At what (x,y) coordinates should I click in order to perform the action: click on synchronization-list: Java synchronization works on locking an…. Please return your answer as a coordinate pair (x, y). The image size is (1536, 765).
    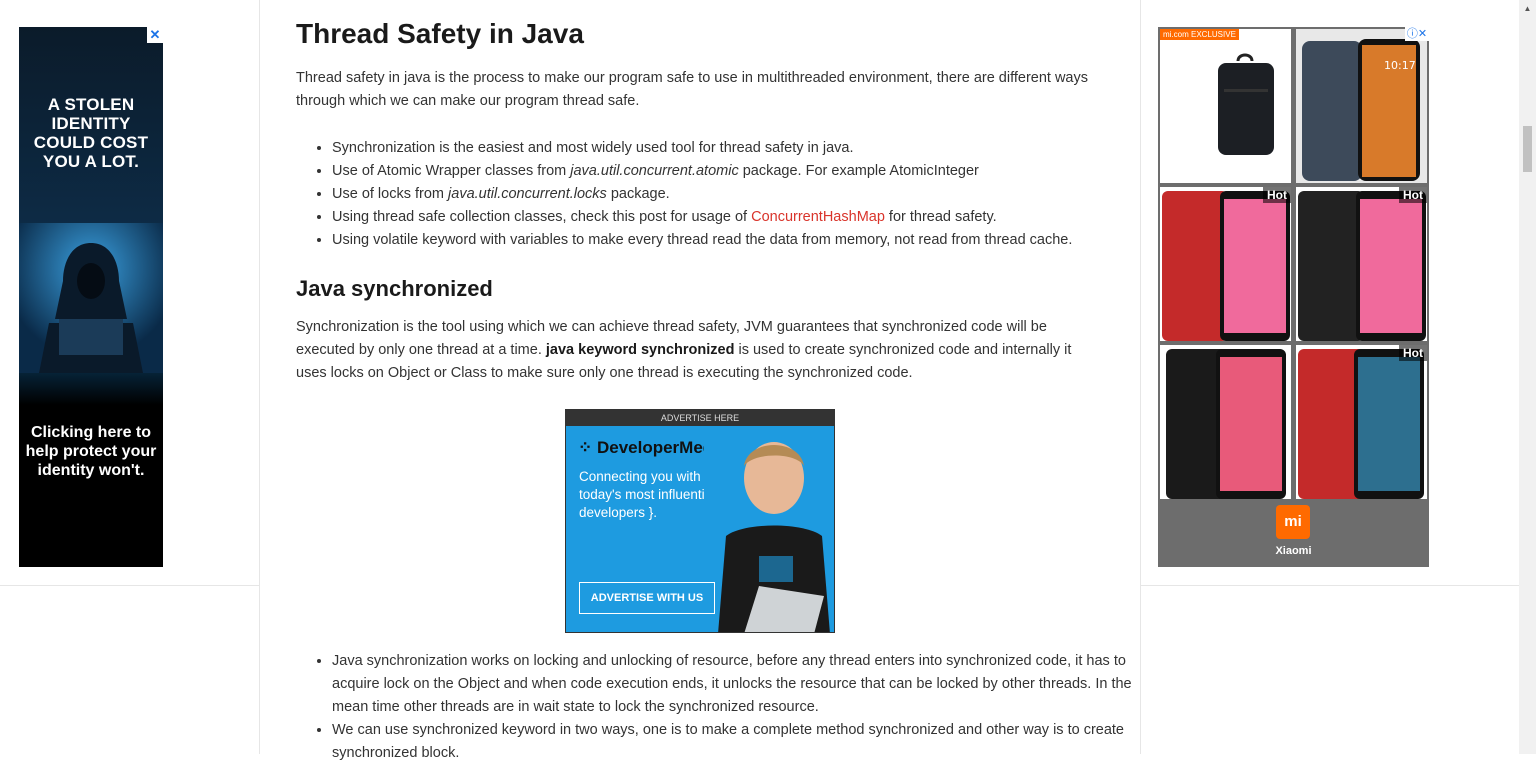
    Looking at the image, I should click on (719, 707).